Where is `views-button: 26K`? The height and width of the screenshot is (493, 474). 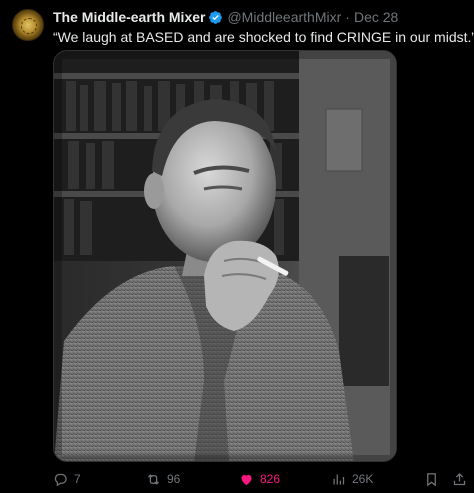
views-button: 26K is located at coordinates (352, 479).